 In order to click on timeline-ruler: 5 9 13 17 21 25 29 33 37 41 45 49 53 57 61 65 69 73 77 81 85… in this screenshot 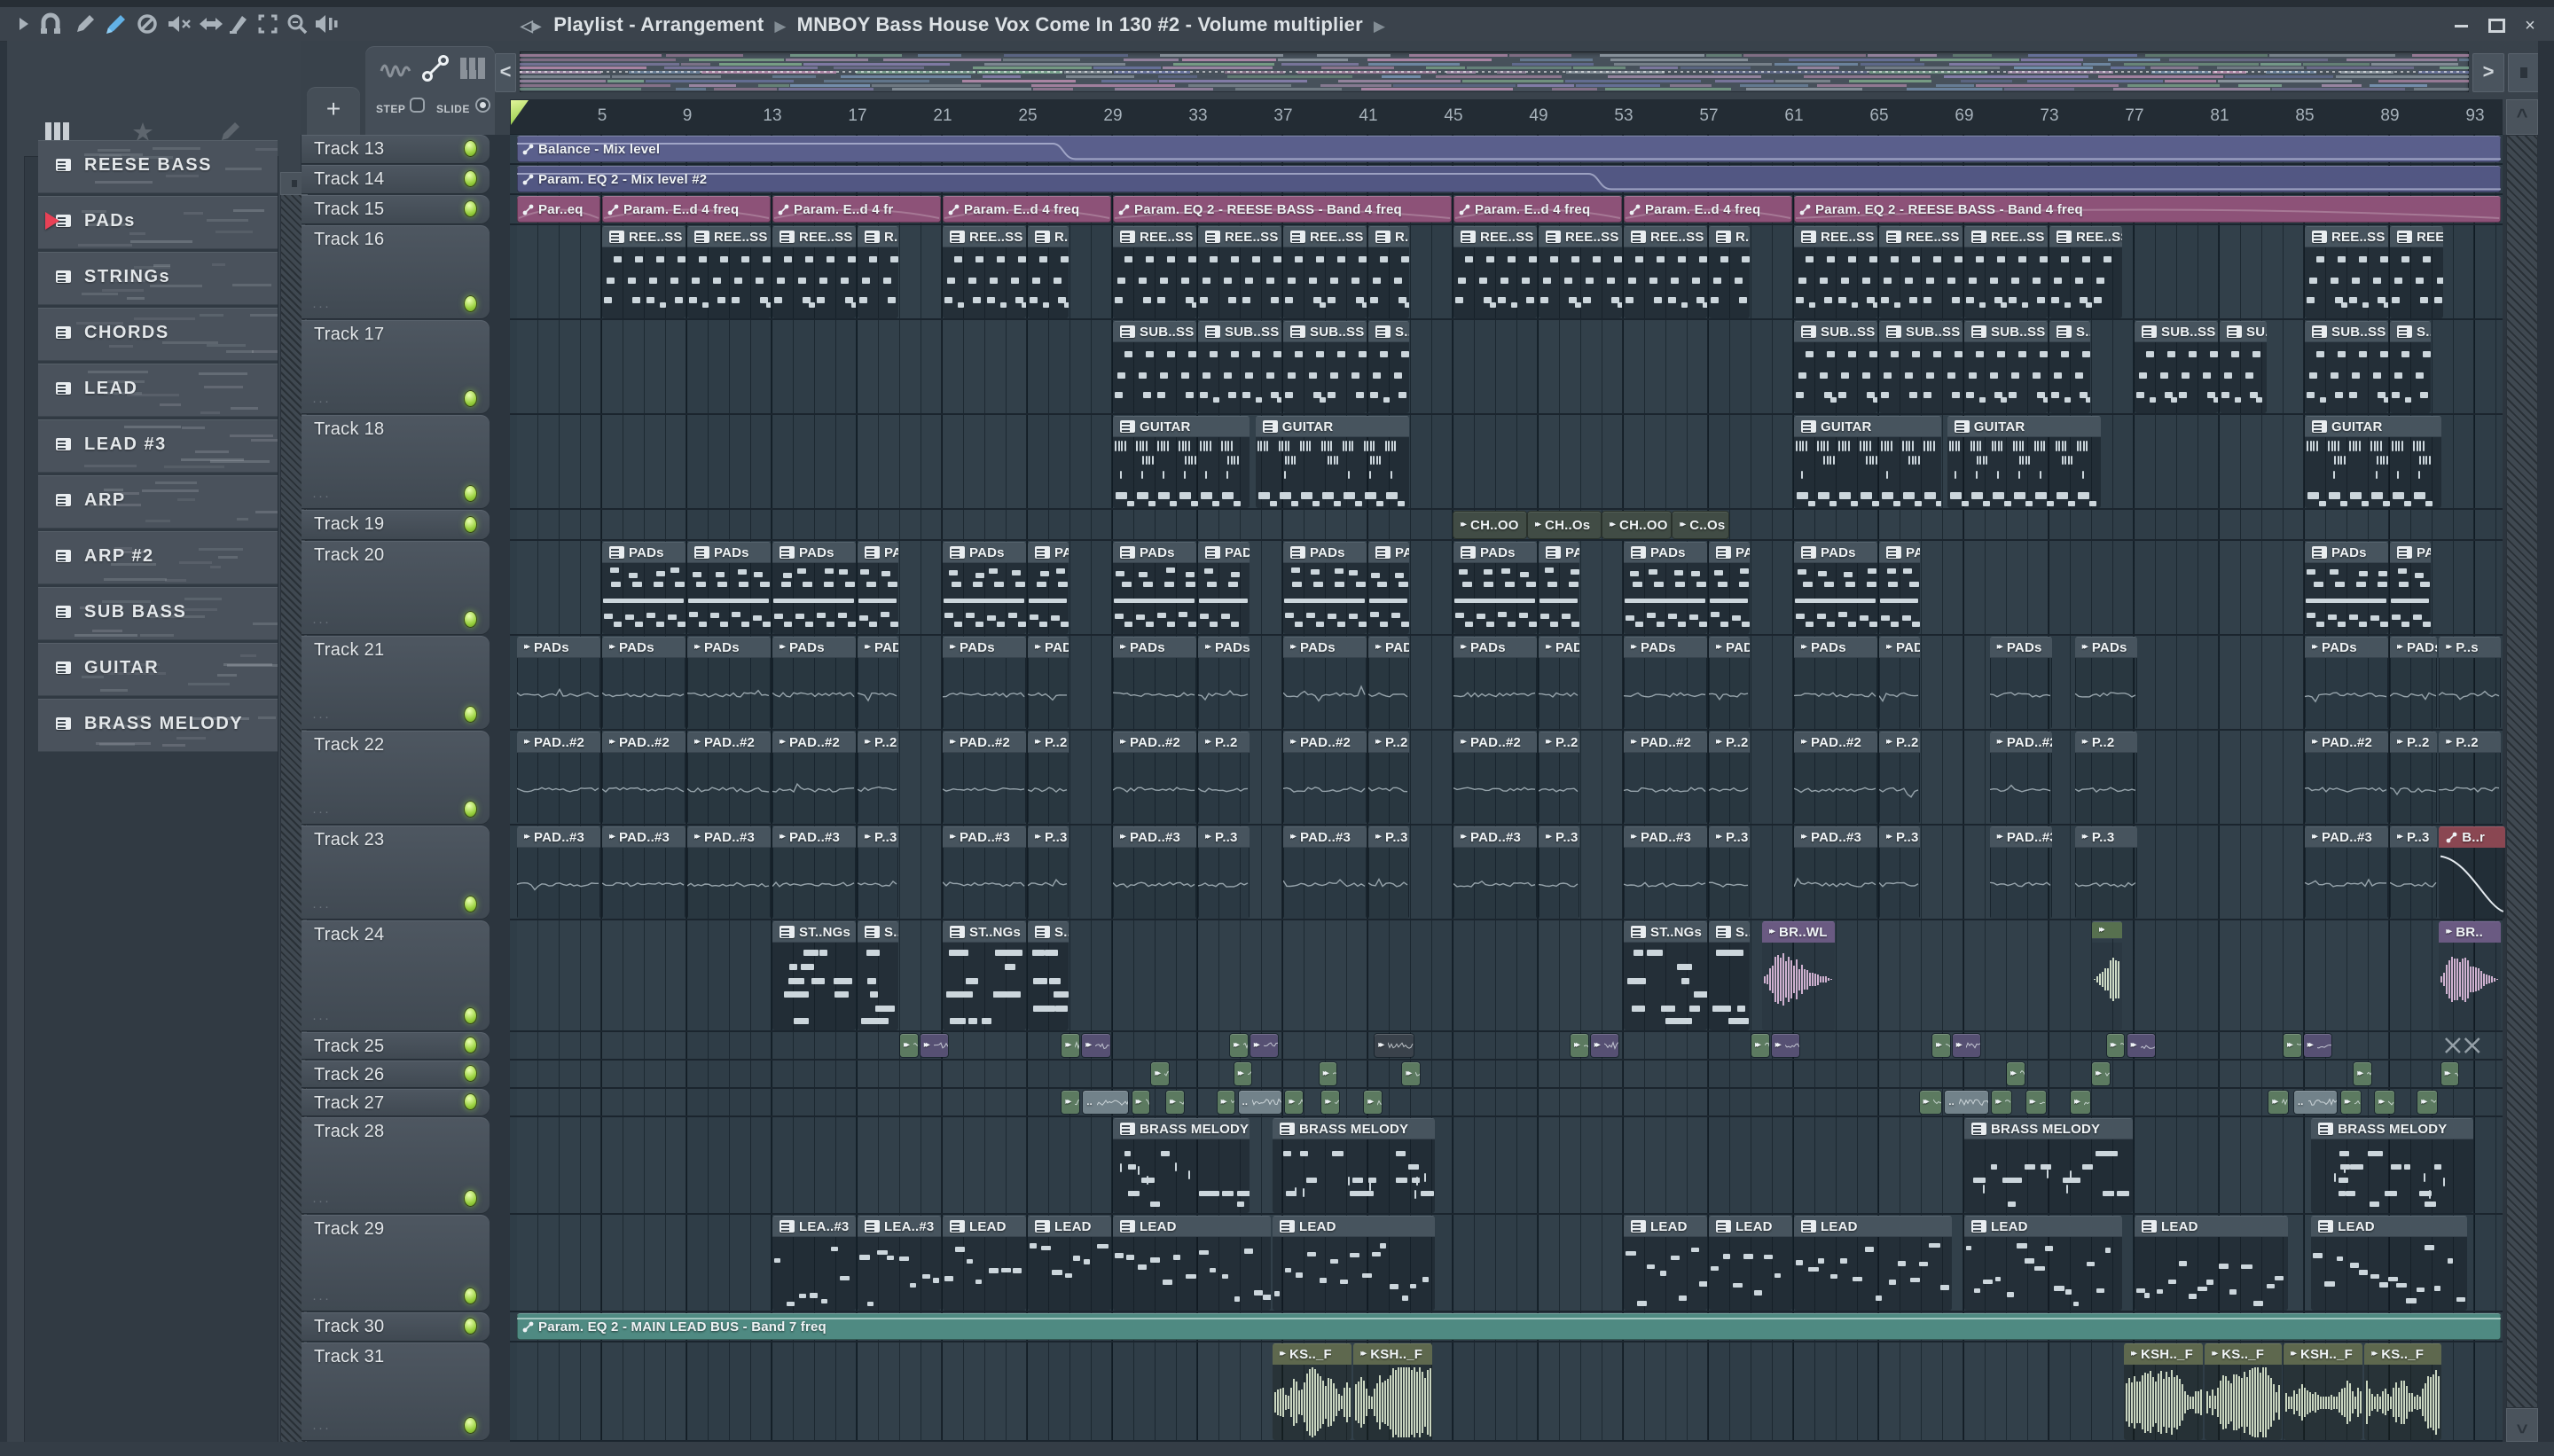, I will do `click(1506, 117)`.